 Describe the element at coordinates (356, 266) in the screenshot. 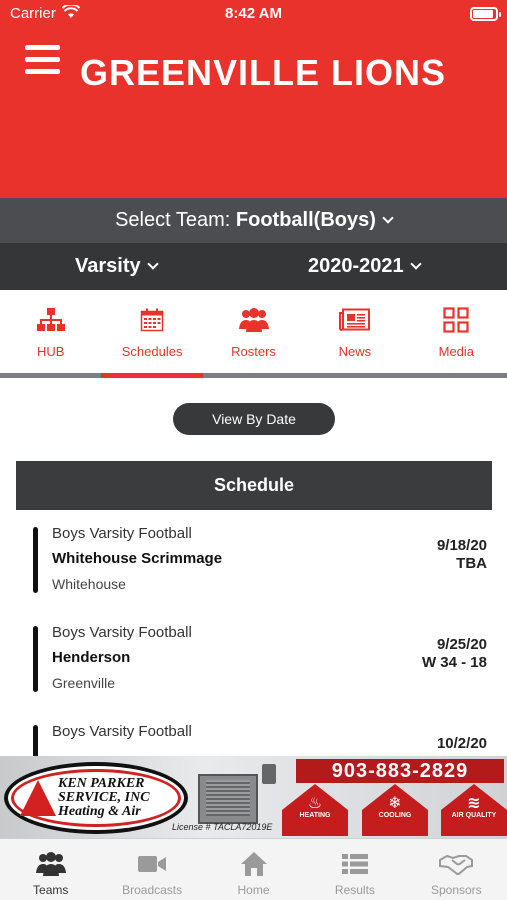

I see `season-value: 2020-2021` at that location.